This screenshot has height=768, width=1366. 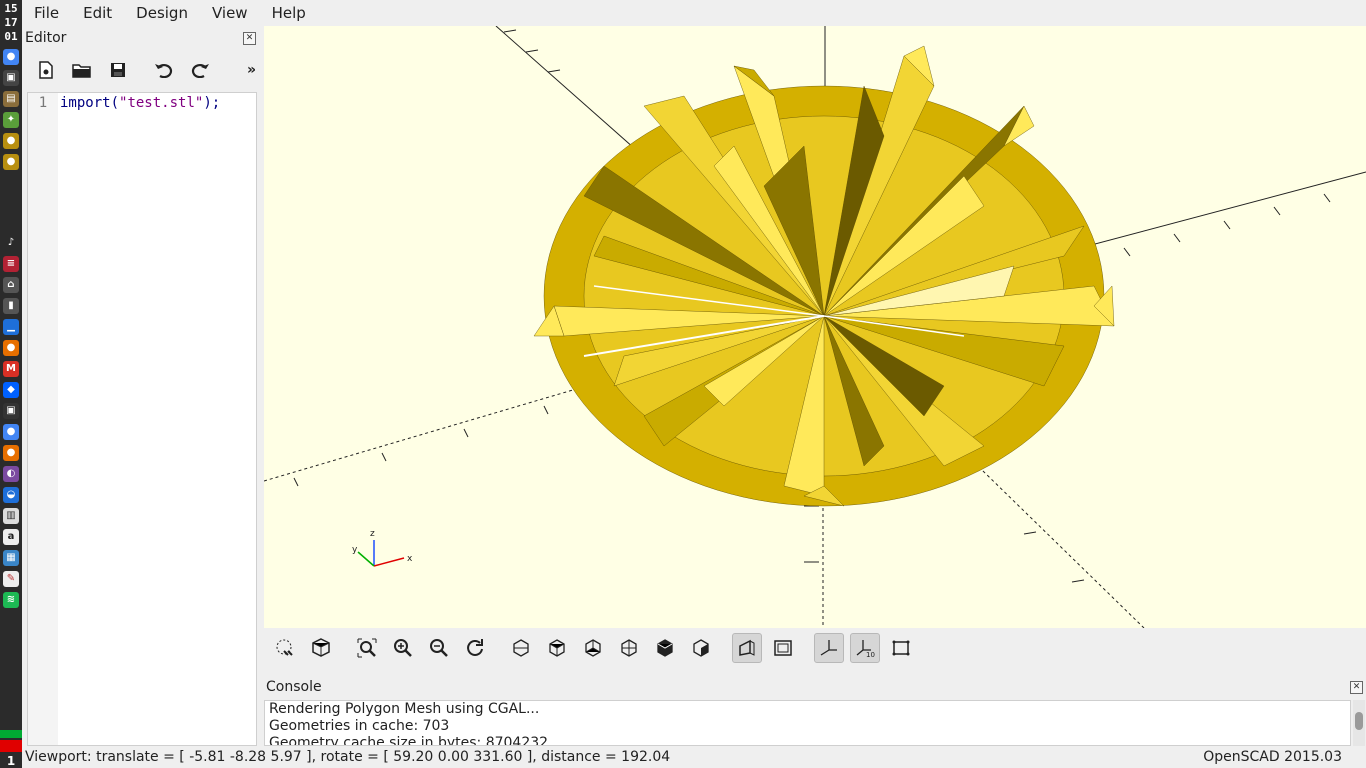 I want to click on view-bottom-button, so click(x=593, y=648).